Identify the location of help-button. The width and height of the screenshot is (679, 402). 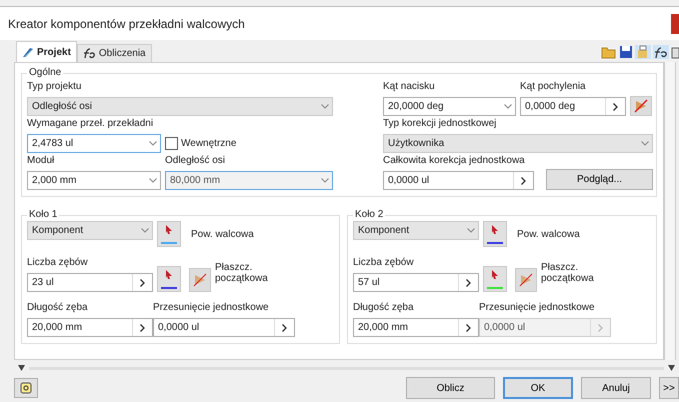
(26, 388).